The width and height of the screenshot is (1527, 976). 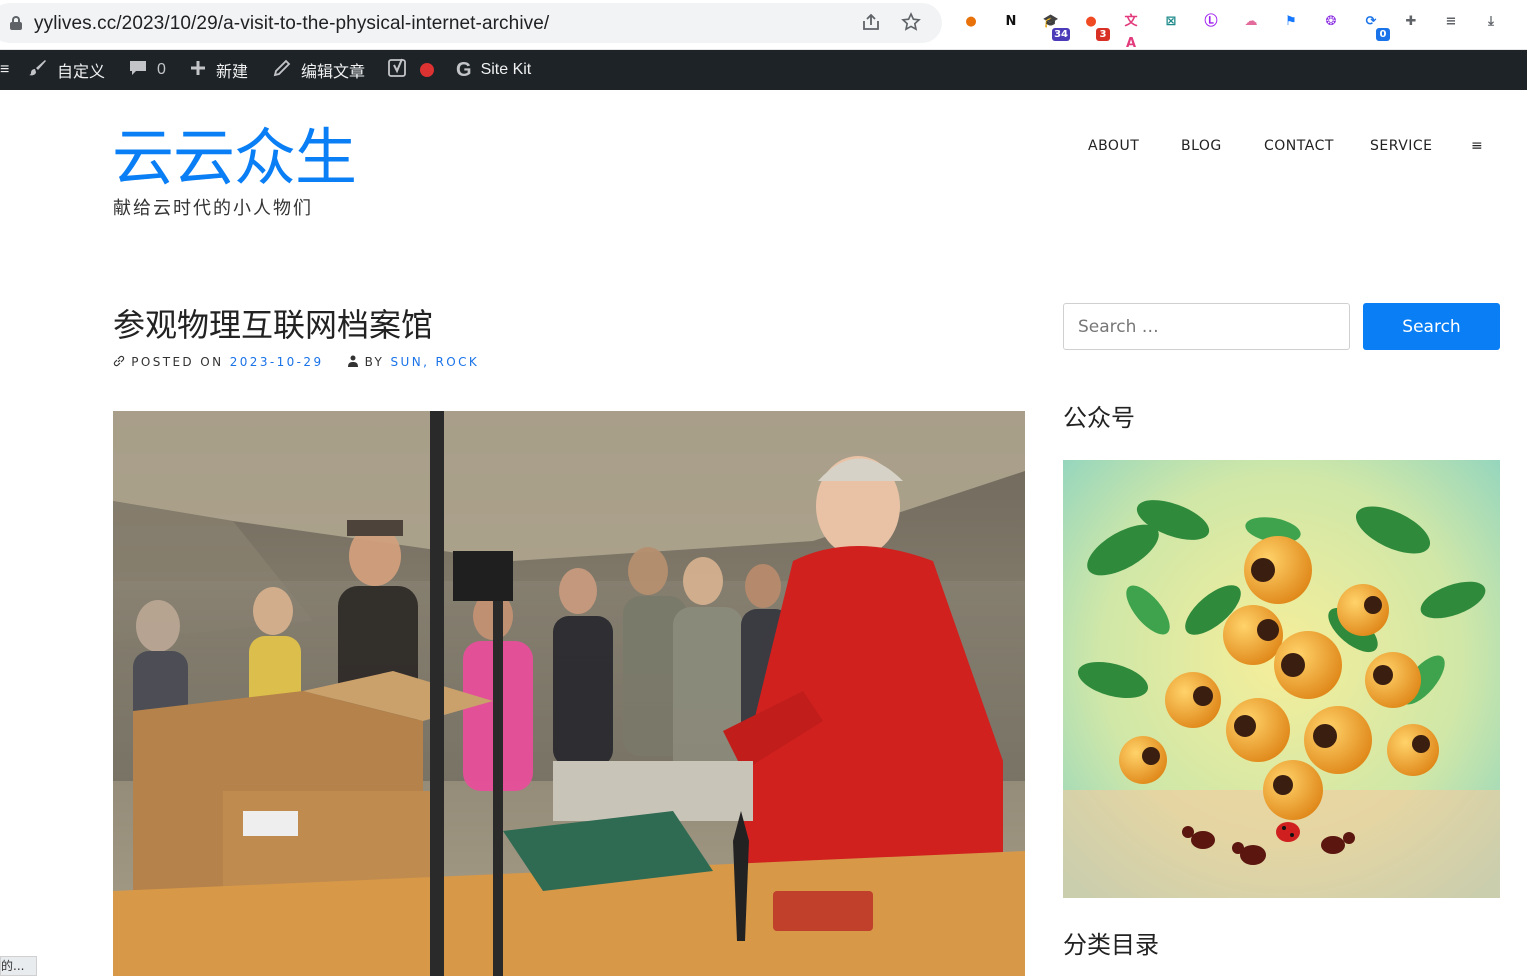 I want to click on site-description: 献给云时代的小人物们, so click(x=213, y=208).